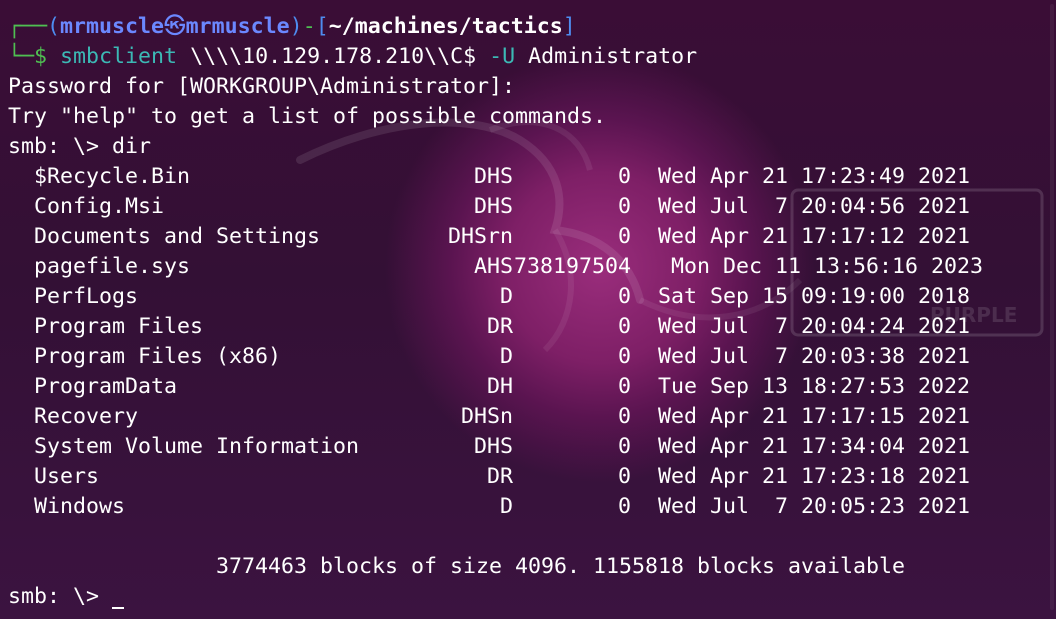 The width and height of the screenshot is (1056, 619). Describe the element at coordinates (532, 207) in the screenshot. I see `list-item: Config.Msi DHS 0 Wed Jul 7 20:04:56 2021` at that location.